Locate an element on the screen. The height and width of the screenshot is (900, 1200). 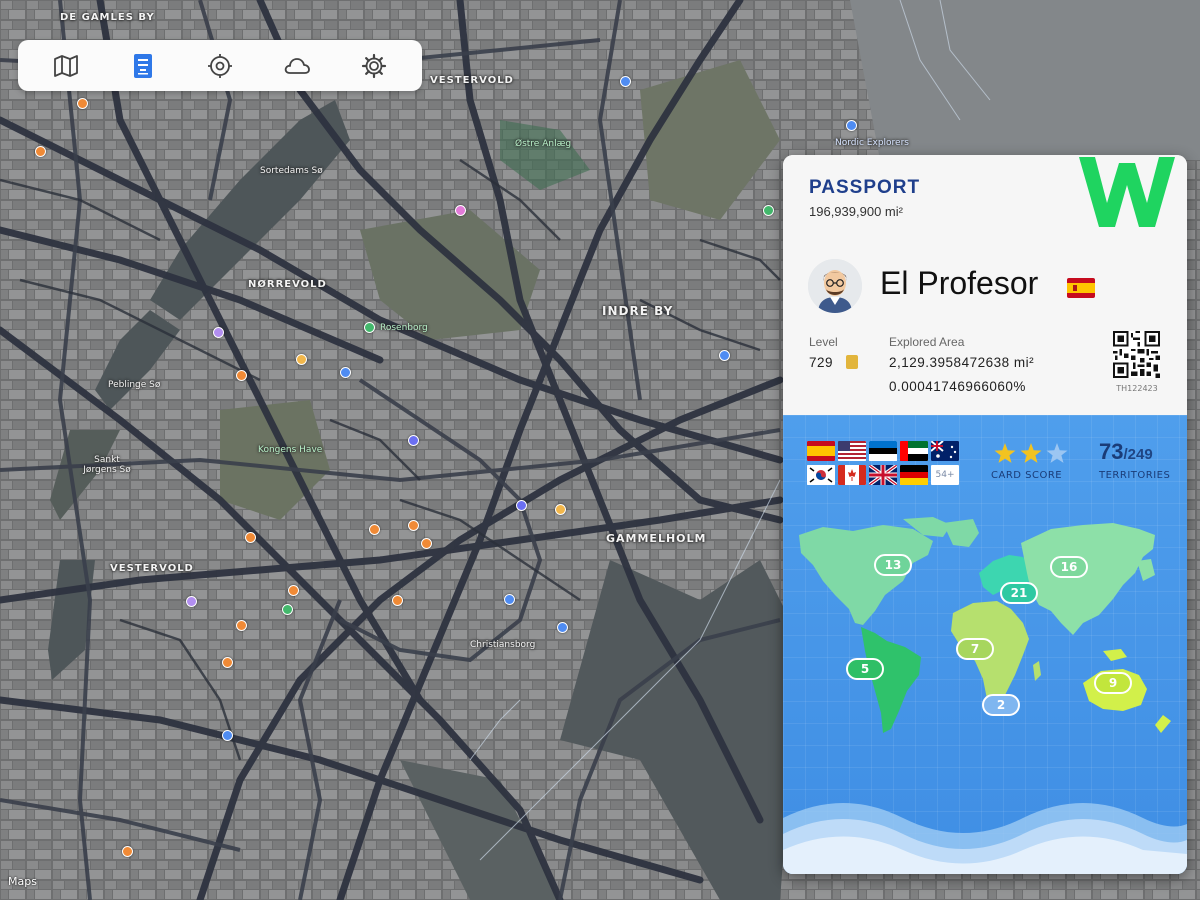
map-label: Østre Anlæg is located at coordinates (543, 144).